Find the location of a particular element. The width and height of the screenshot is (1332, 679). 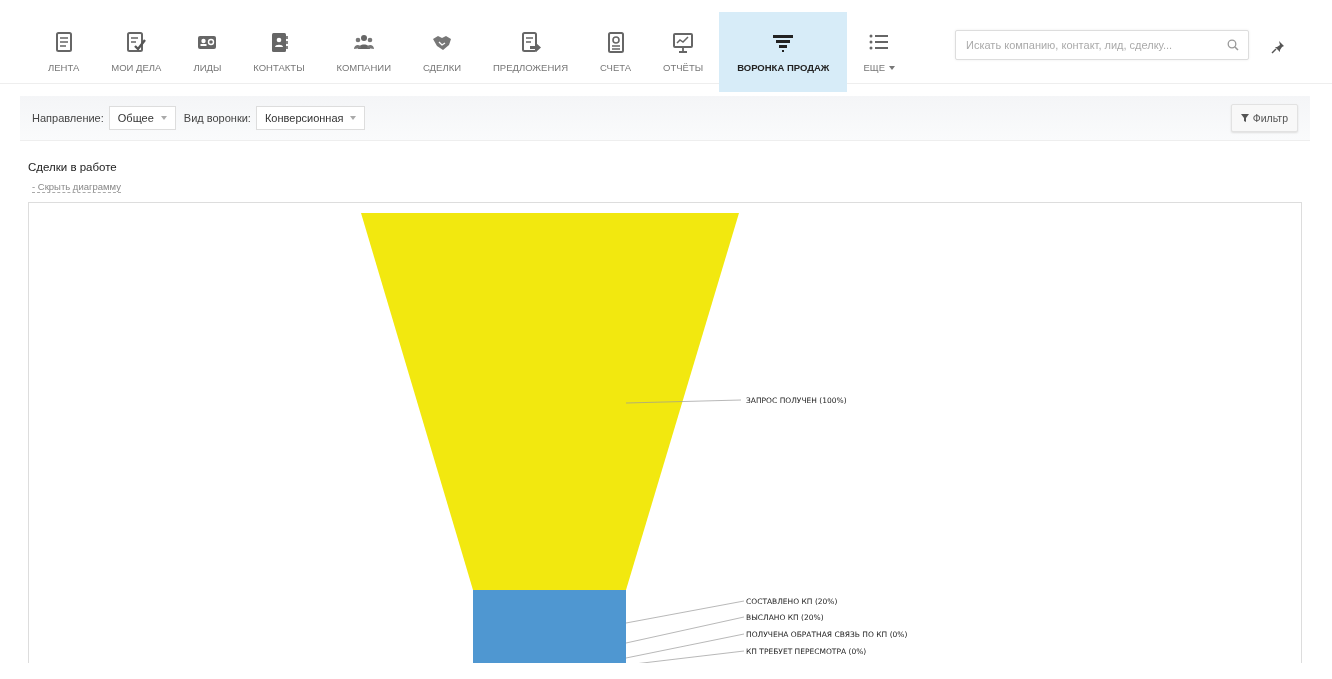

section-title: Сделки в работе is located at coordinates (72, 167).